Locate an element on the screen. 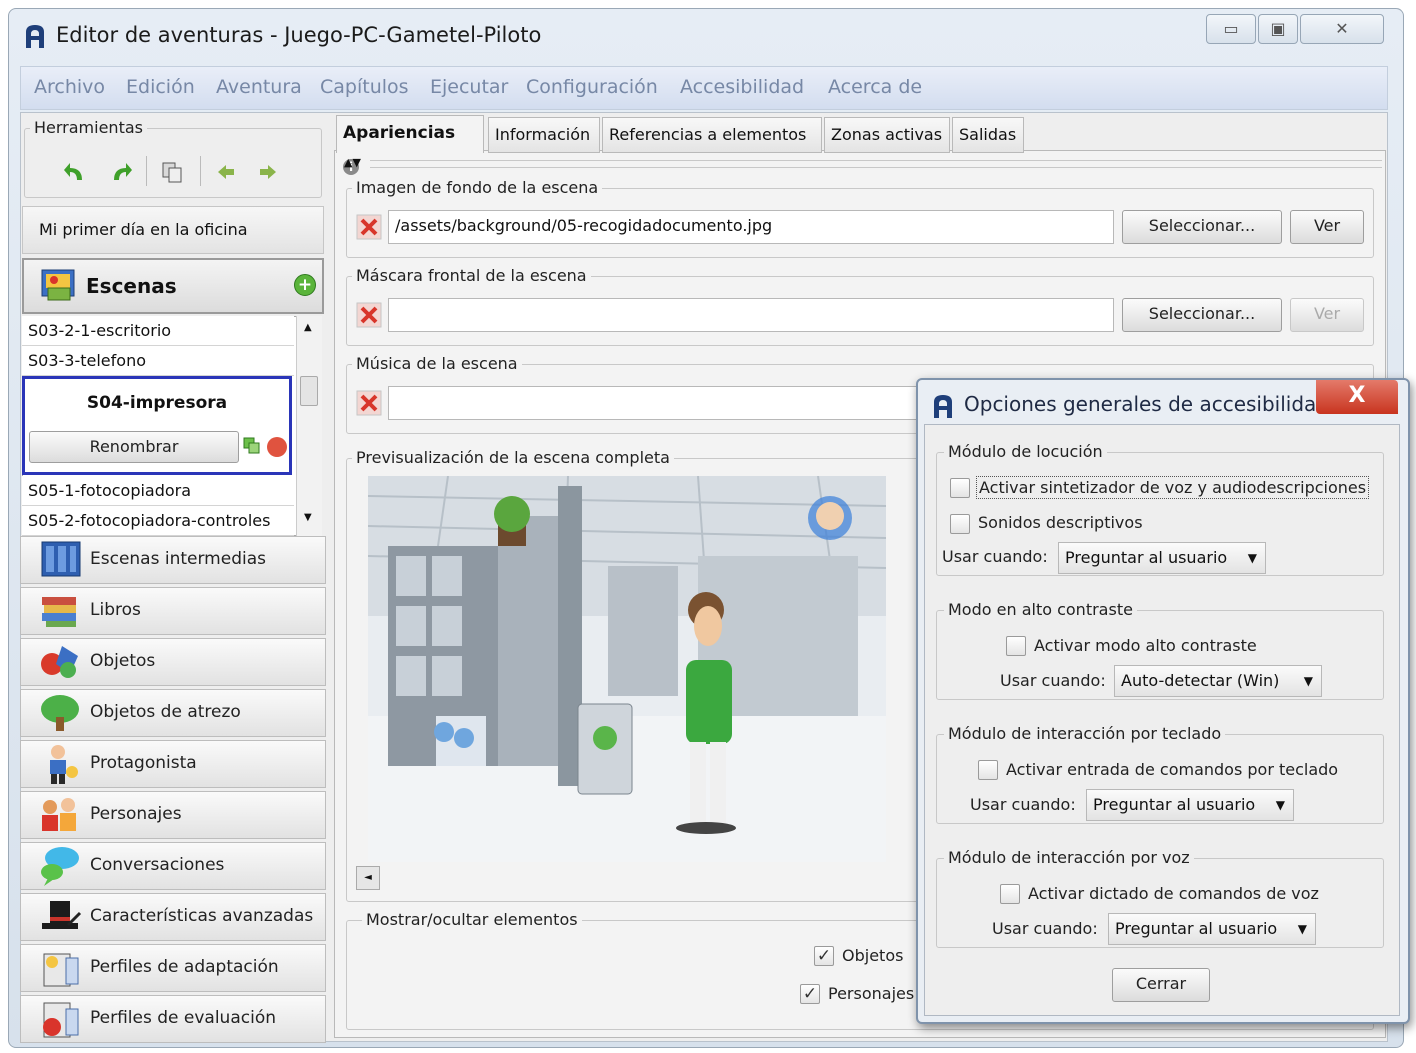 This screenshot has width=1416, height=1053. selected-scene: S04-impresora Renombrar is located at coordinates (157, 425).